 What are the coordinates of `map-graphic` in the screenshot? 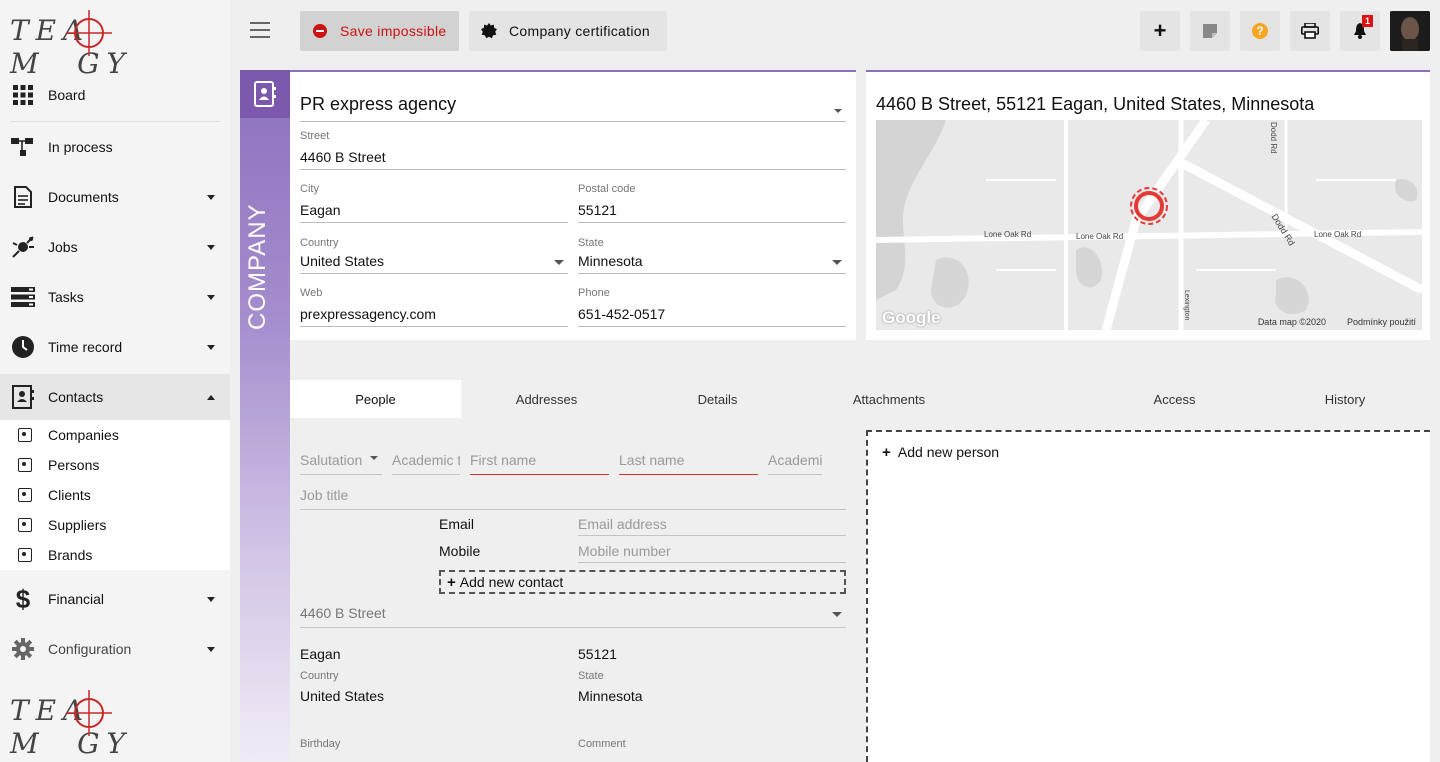 It's located at (1149, 225).